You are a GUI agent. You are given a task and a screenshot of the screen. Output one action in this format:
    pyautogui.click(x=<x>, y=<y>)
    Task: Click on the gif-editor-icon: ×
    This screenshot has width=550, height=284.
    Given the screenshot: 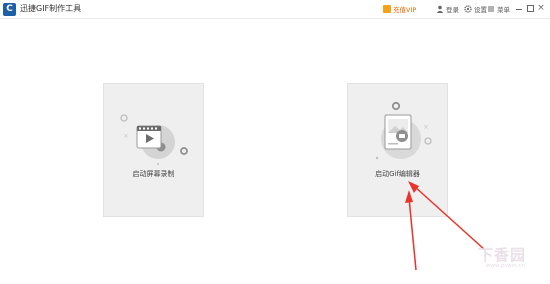 What is the action you would take?
    pyautogui.click(x=403, y=130)
    